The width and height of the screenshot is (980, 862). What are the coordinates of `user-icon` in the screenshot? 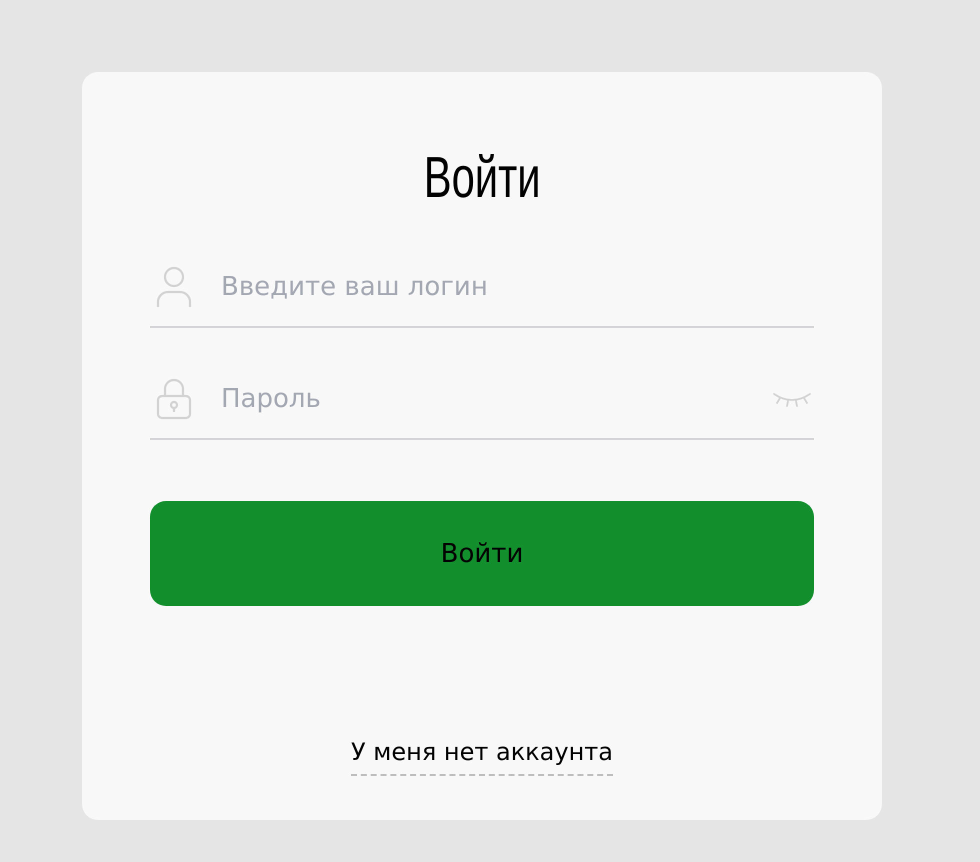 It's located at (174, 287).